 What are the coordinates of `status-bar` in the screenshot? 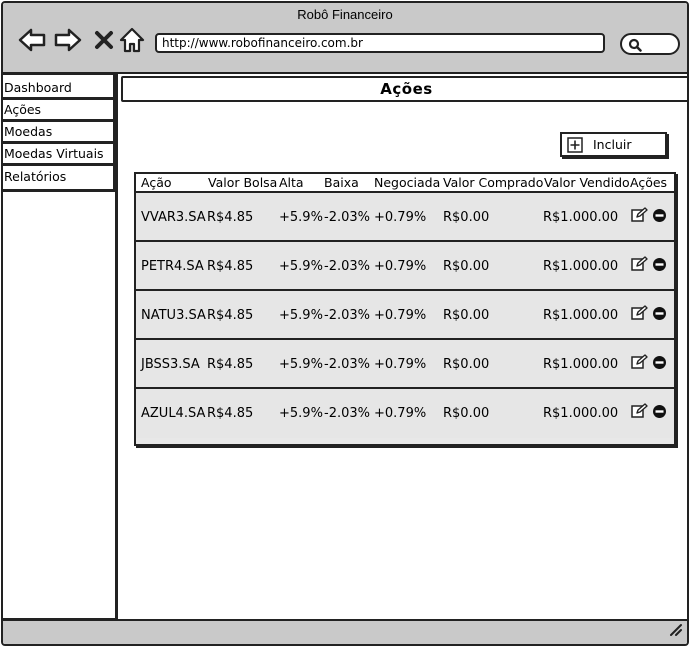 It's located at (345, 631).